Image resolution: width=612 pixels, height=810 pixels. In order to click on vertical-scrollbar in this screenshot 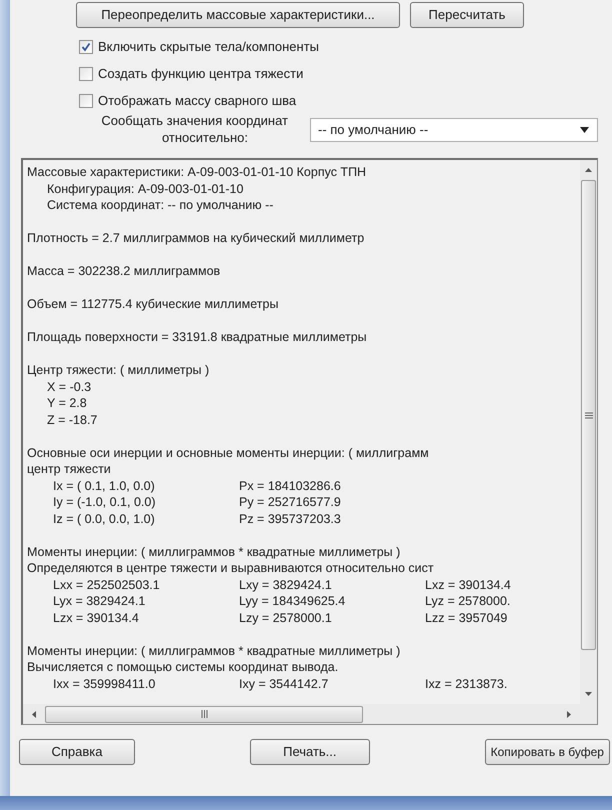, I will do `click(588, 432)`.